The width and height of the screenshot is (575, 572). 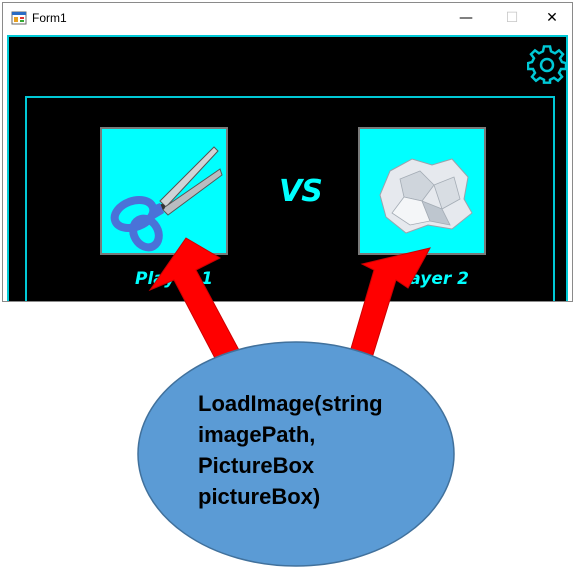 What do you see at coordinates (256, 465) in the screenshot?
I see `callout-line: PictureBox` at bounding box center [256, 465].